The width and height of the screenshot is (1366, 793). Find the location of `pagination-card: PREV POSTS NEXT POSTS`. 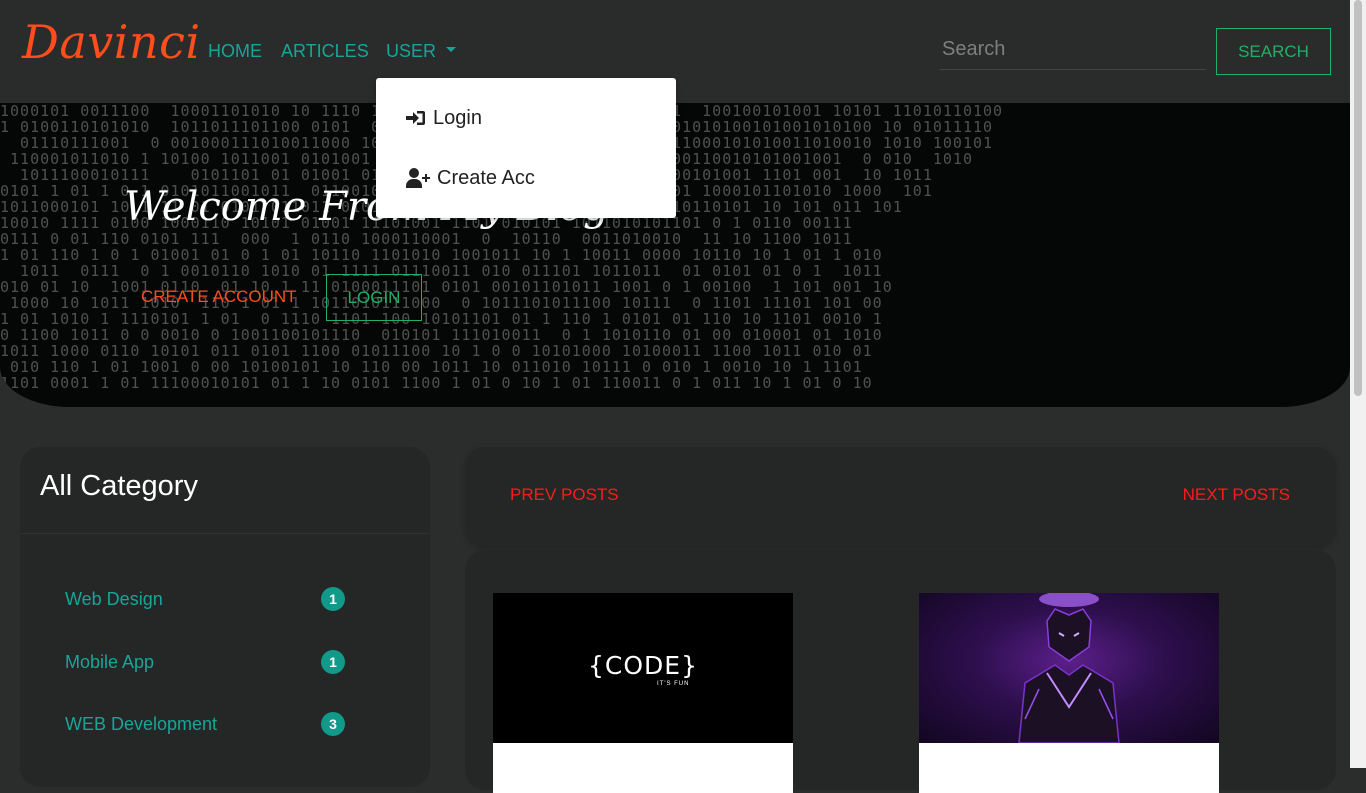

pagination-card: PREV POSTS NEXT POSTS is located at coordinates (900, 497).